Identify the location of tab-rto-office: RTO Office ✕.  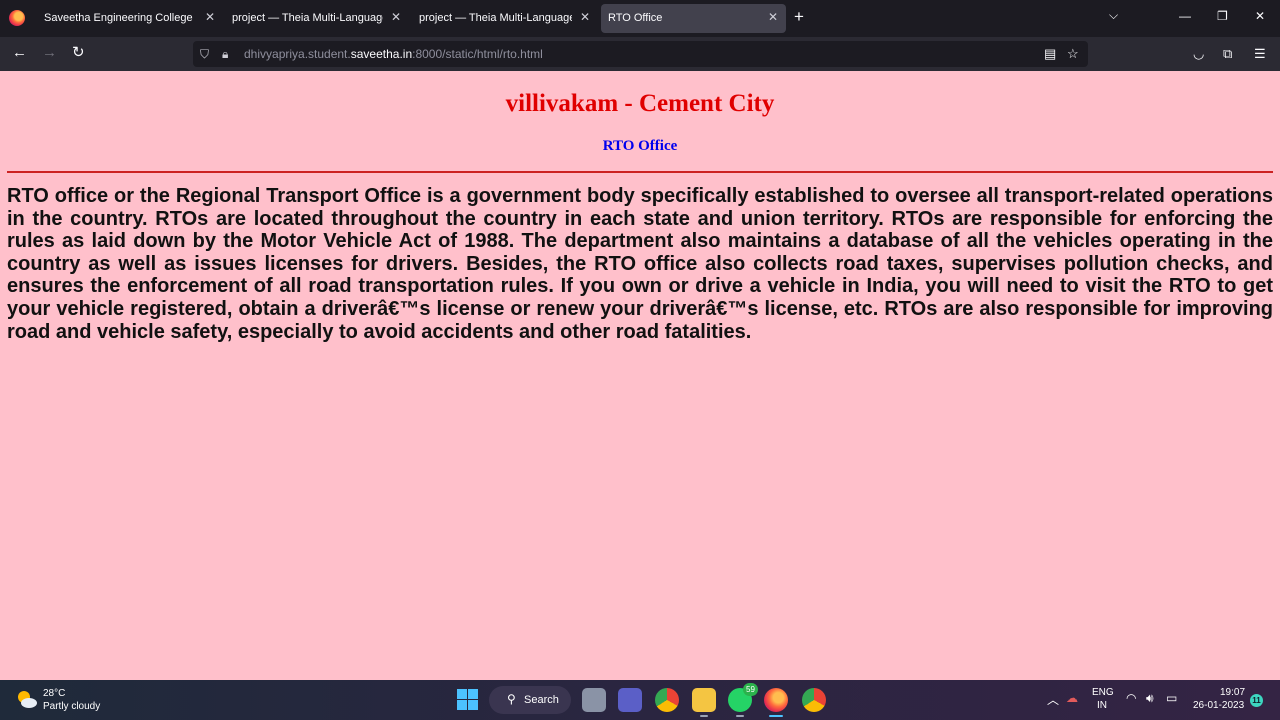
(693, 18).